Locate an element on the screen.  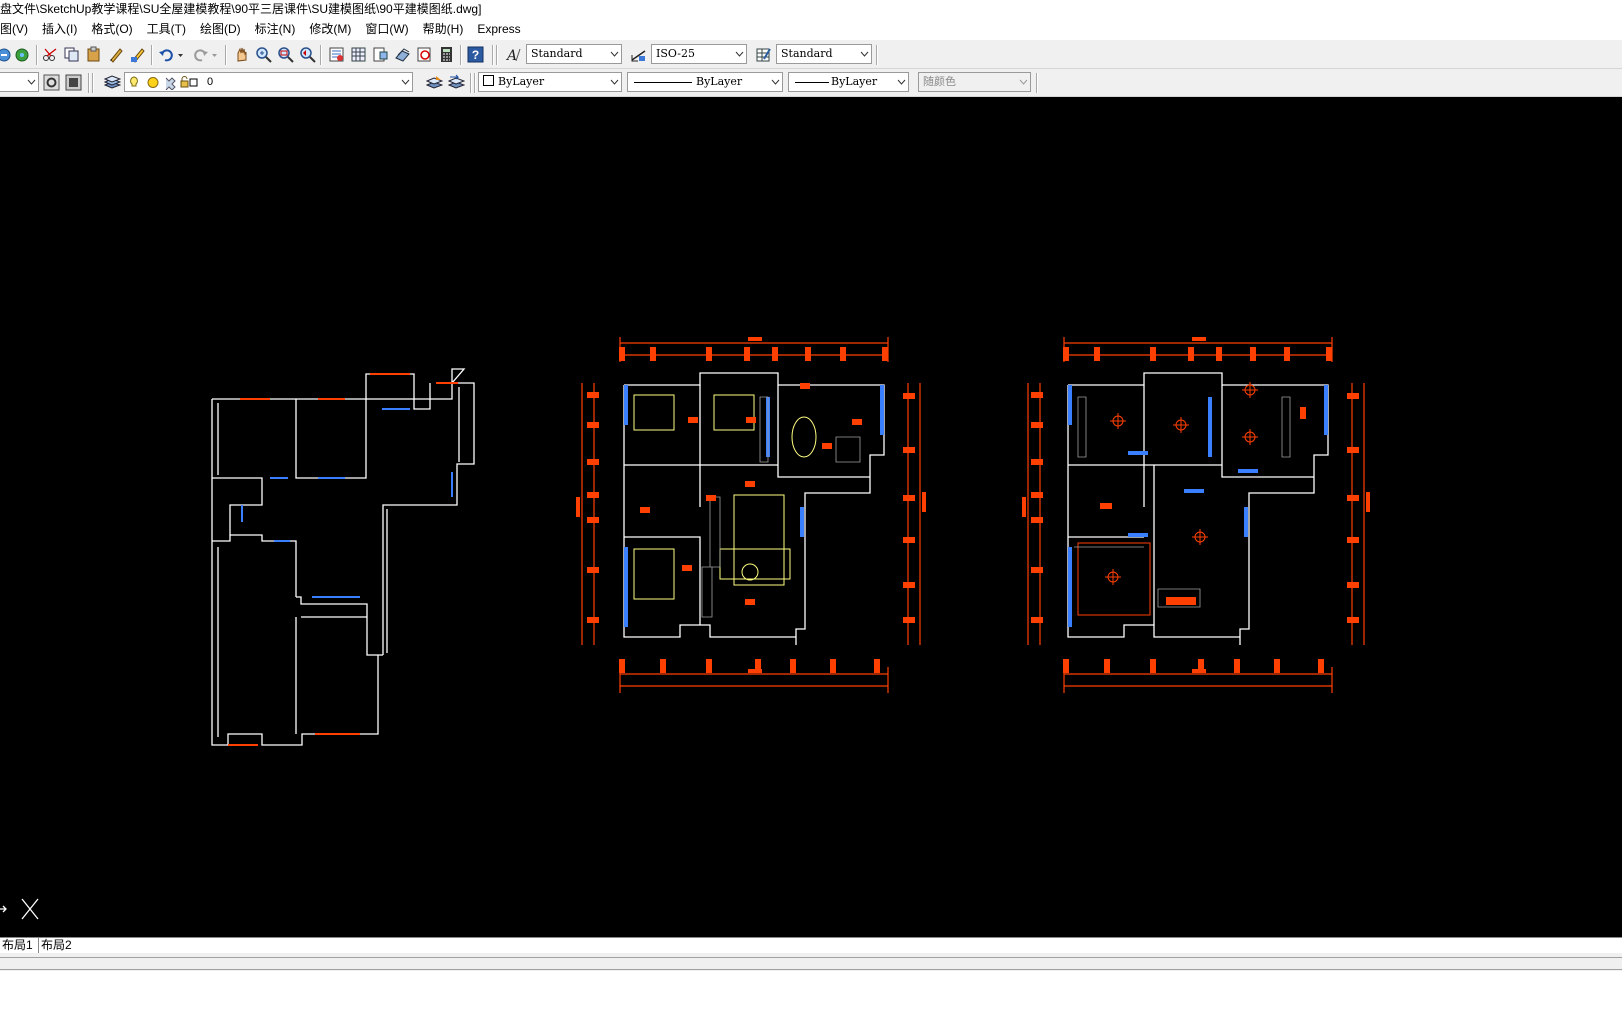
copy-icon is located at coordinates (71, 54).